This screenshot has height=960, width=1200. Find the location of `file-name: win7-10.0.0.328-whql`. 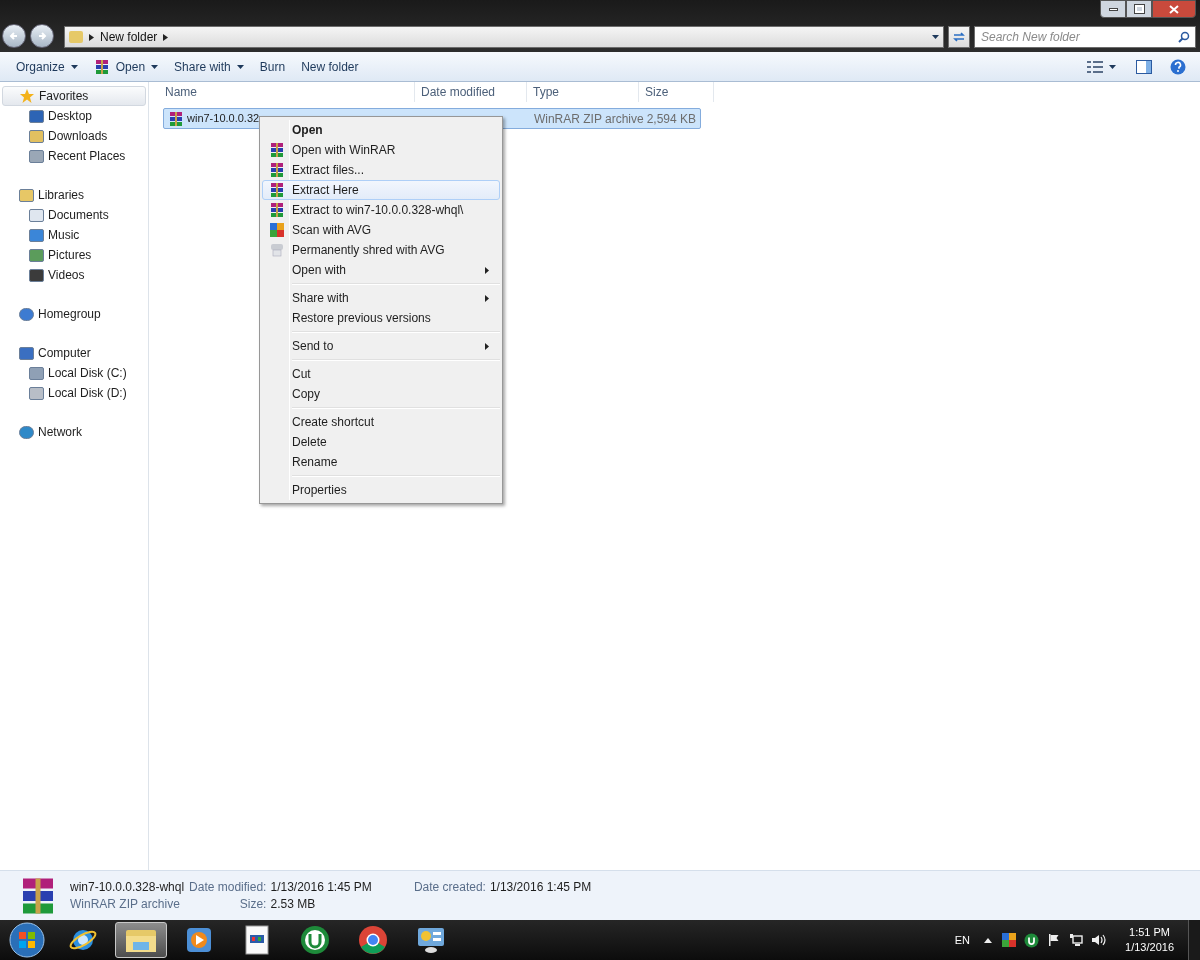

file-name: win7-10.0.0.328-whql is located at coordinates (127, 887).